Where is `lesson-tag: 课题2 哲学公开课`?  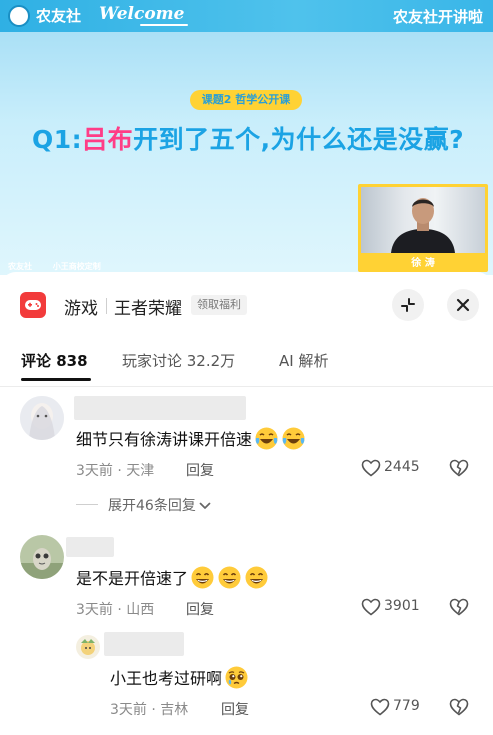
lesson-tag: 课题2 哲学公开课 is located at coordinates (246, 100).